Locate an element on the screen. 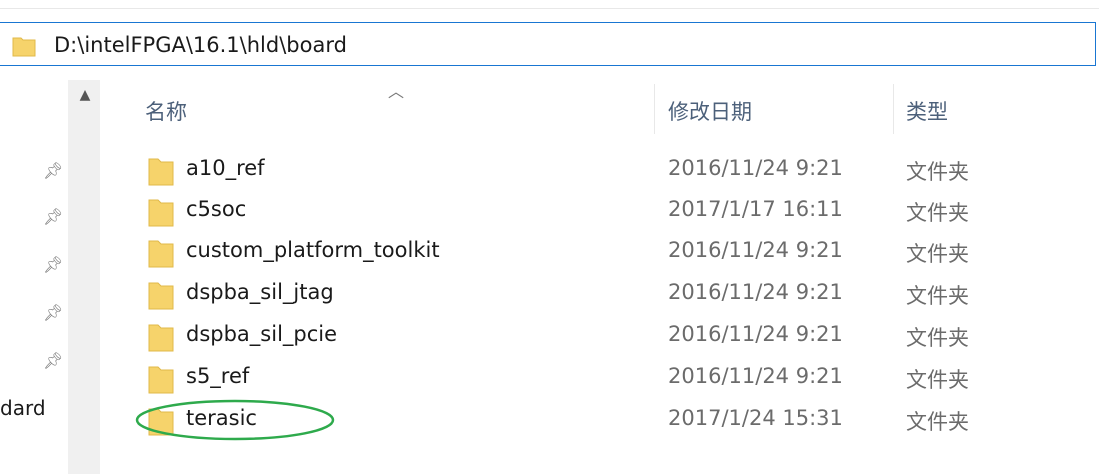  nav-scrollbar is located at coordinates (84, 277).